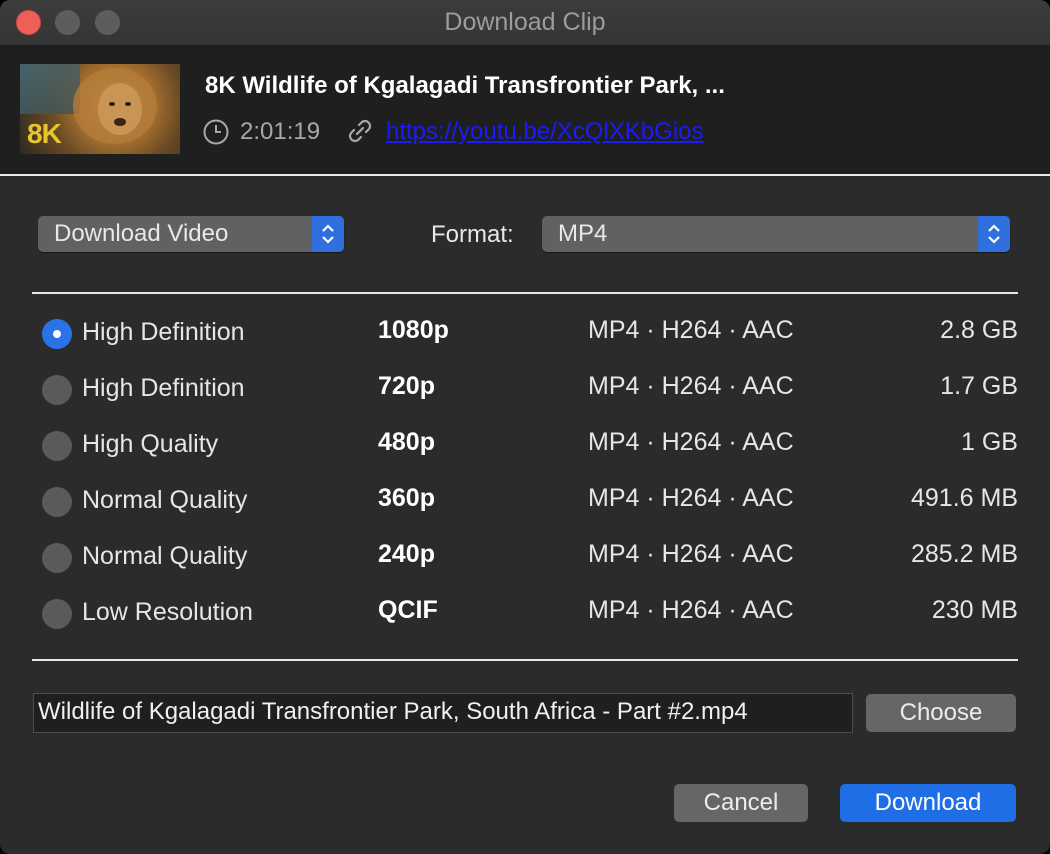 Image resolution: width=1050 pixels, height=854 pixels. What do you see at coordinates (44, 133) in the screenshot?
I see `thumbnail-8k-badge: 8K` at bounding box center [44, 133].